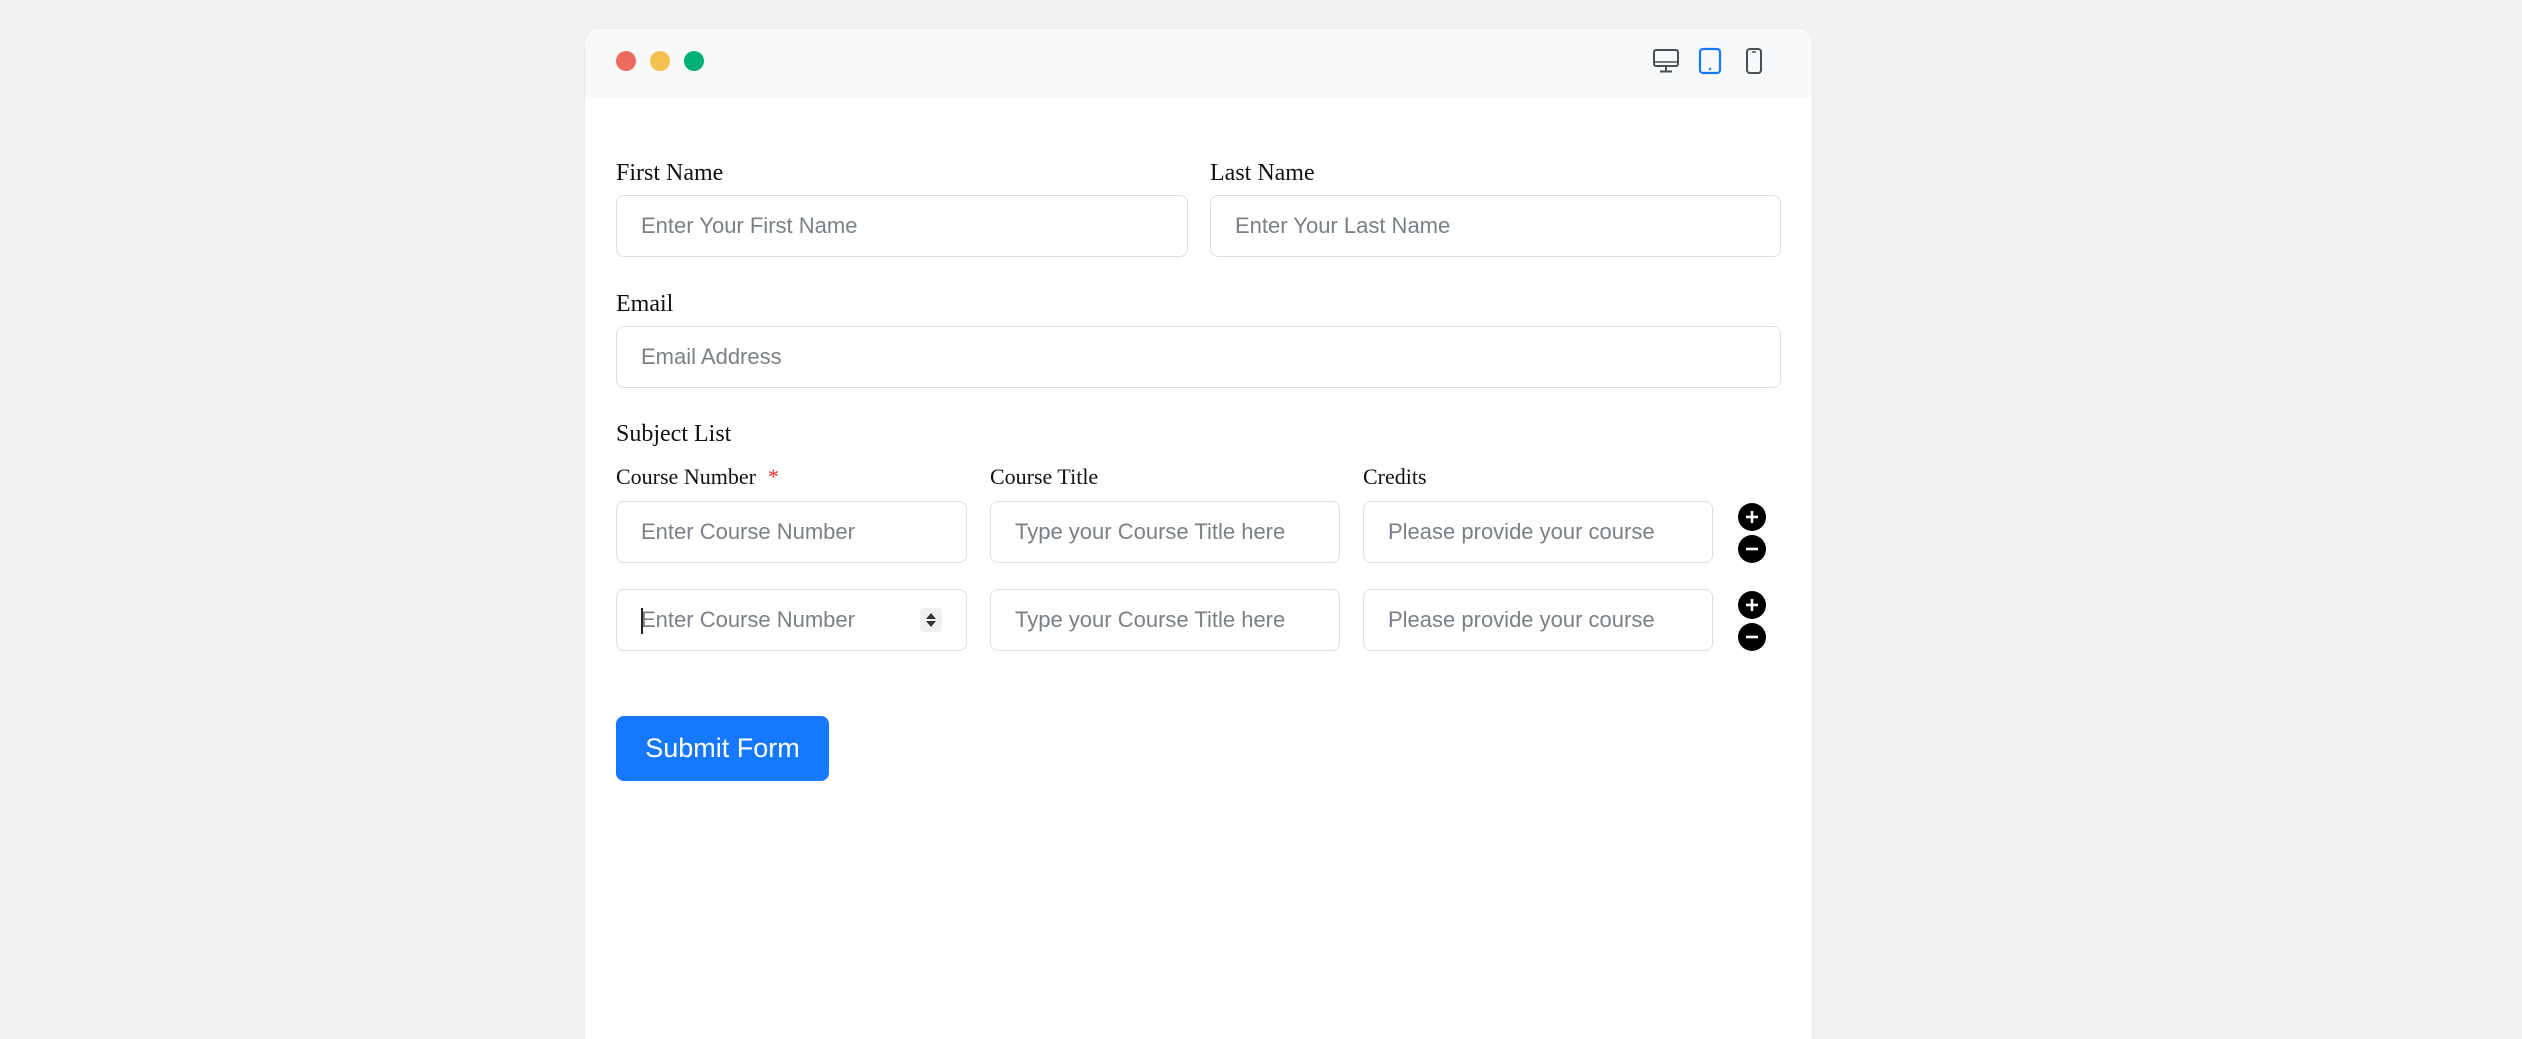 This screenshot has width=2522, height=1039. I want to click on device-preview-toggle, so click(1710, 61).